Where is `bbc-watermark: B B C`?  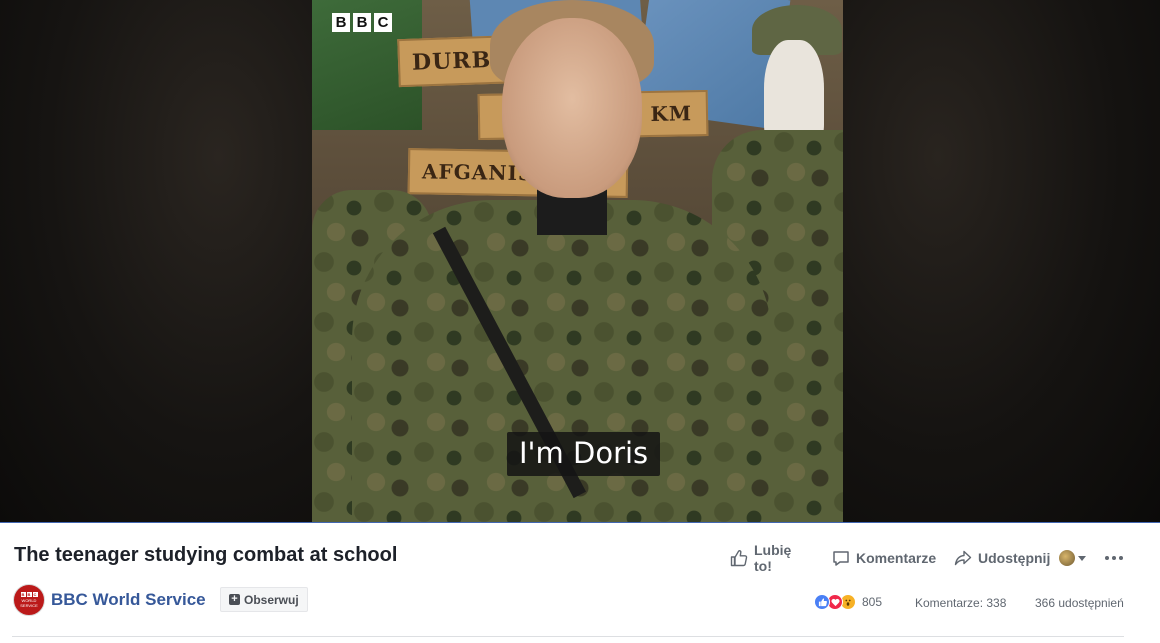 bbc-watermark: B B C is located at coordinates (362, 22).